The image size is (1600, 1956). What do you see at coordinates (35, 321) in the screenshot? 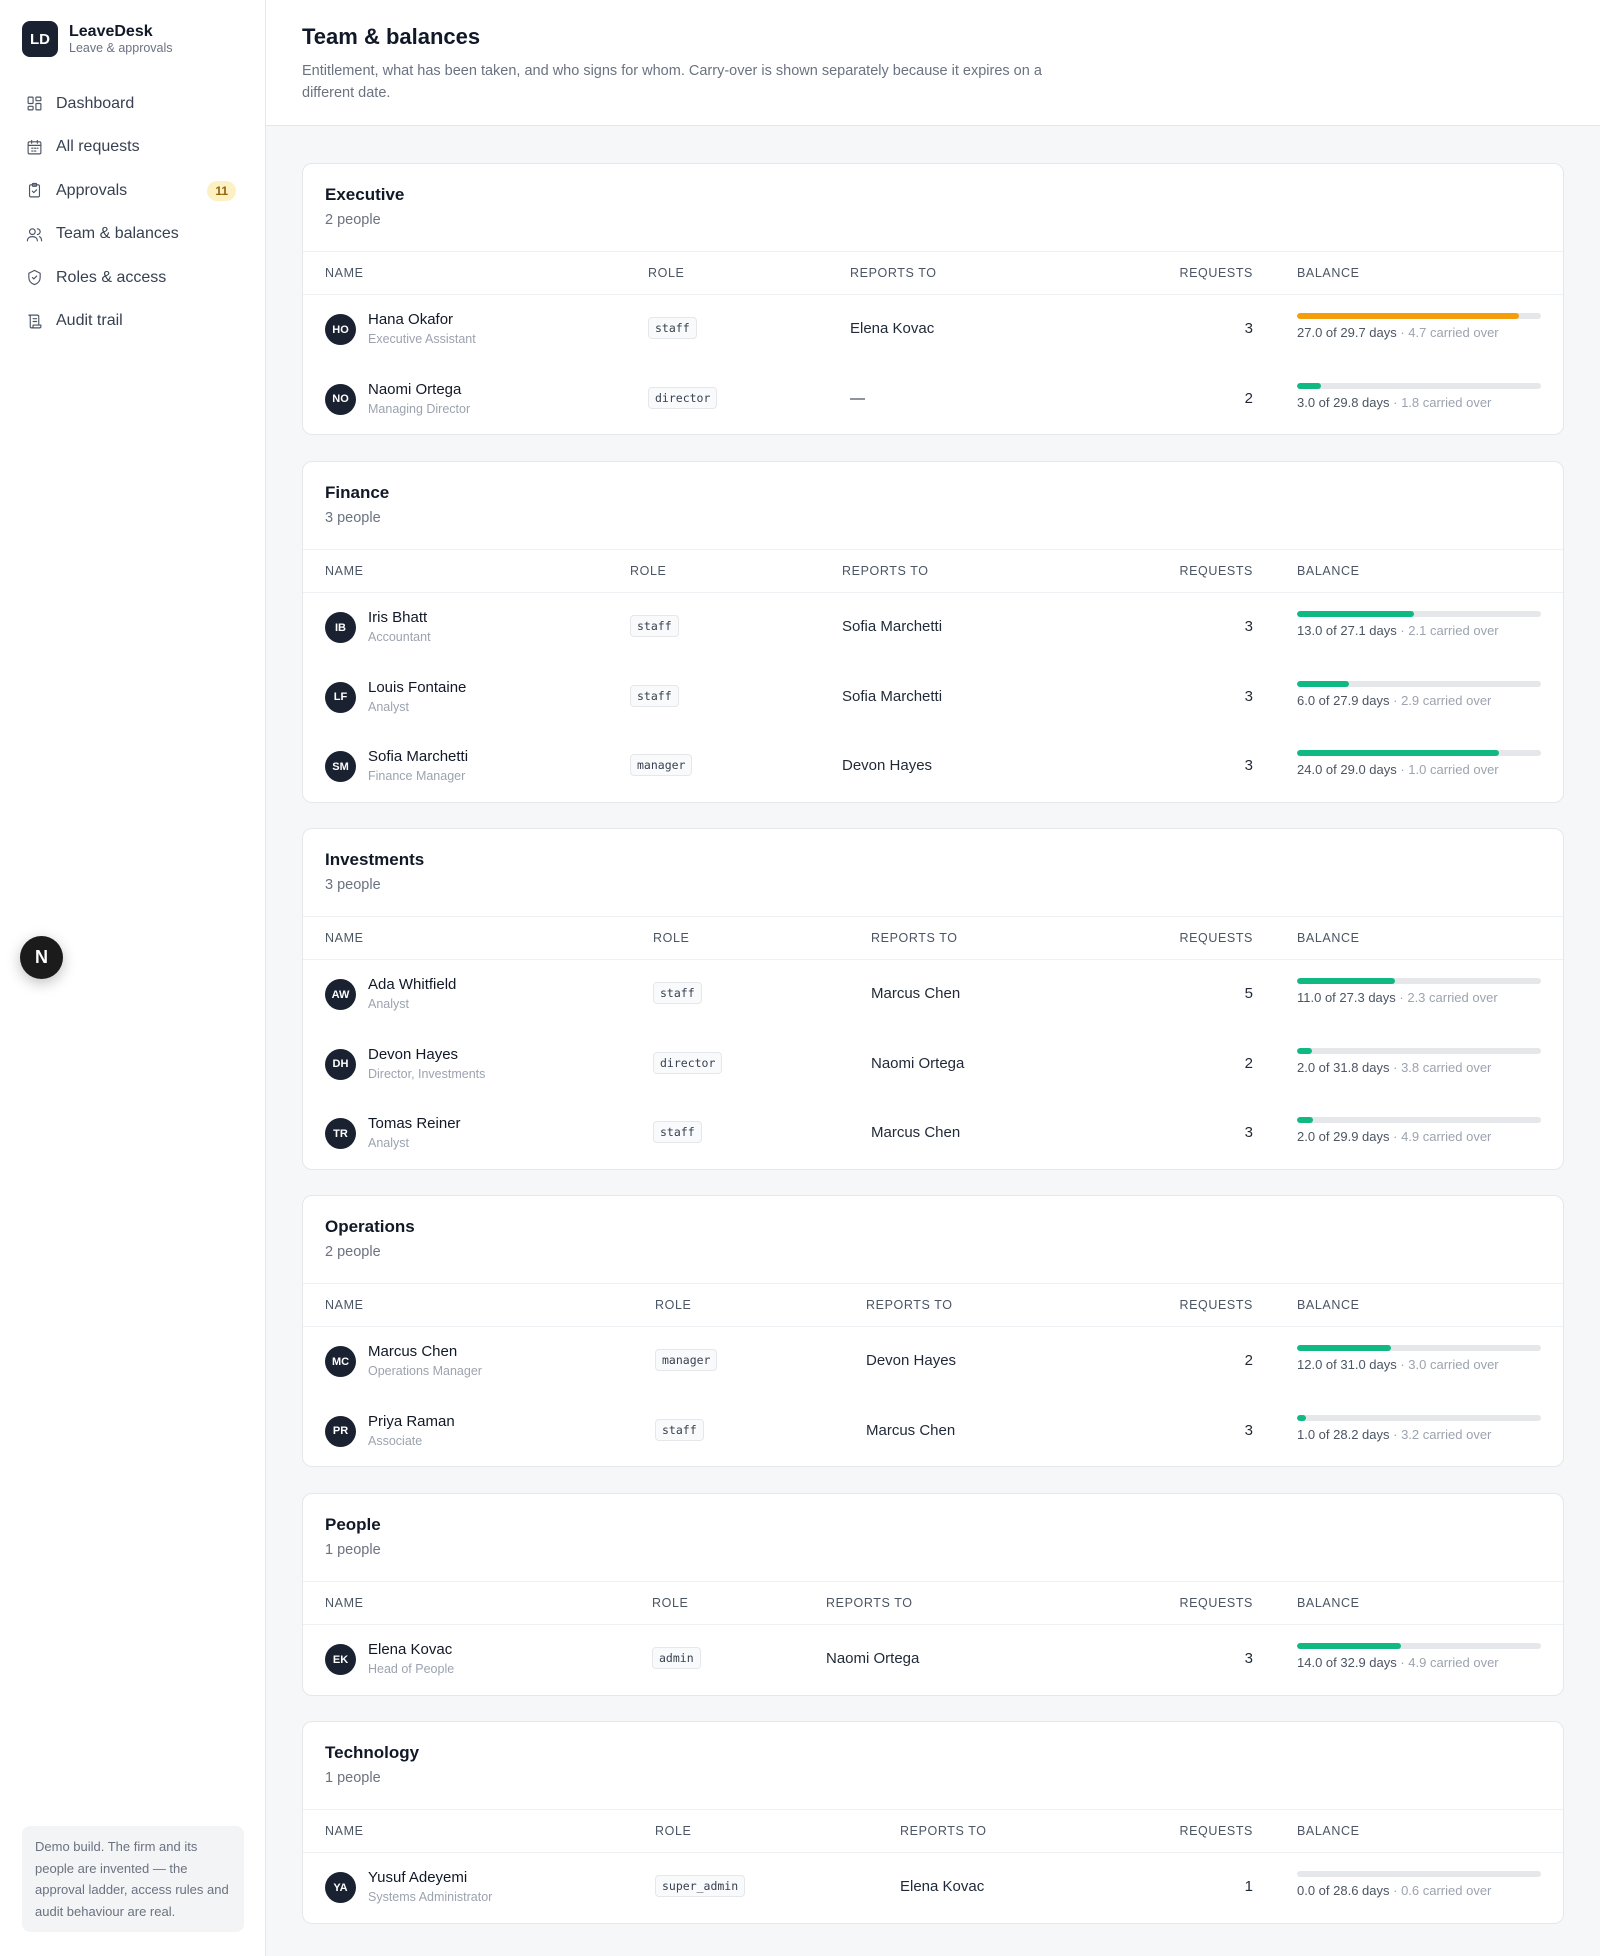
I see `scroll-icon` at bounding box center [35, 321].